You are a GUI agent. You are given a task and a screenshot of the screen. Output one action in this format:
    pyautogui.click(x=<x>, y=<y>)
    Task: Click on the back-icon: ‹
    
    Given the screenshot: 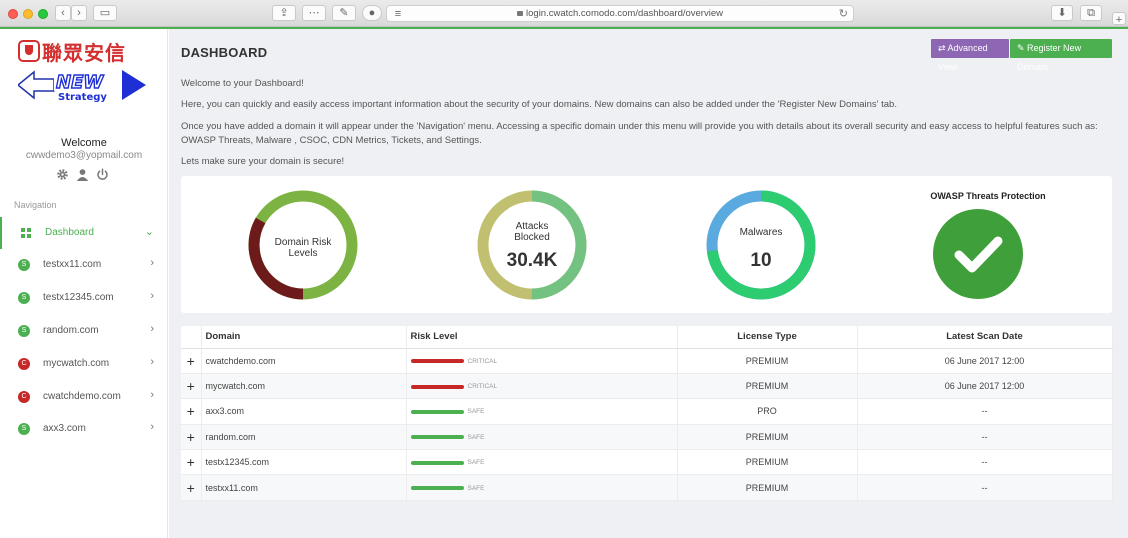 What is the action you would take?
    pyautogui.click(x=63, y=13)
    